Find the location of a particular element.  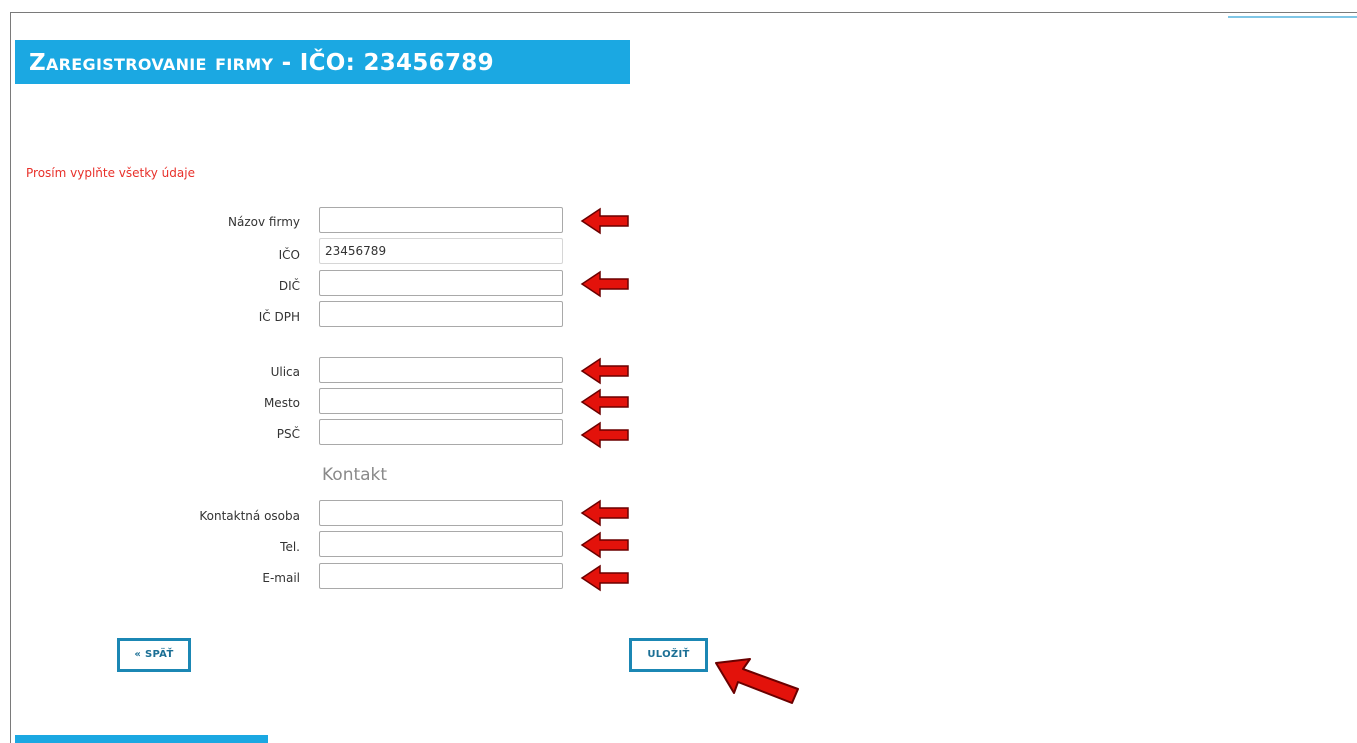

phone-label: Tel. is located at coordinates (290, 547).